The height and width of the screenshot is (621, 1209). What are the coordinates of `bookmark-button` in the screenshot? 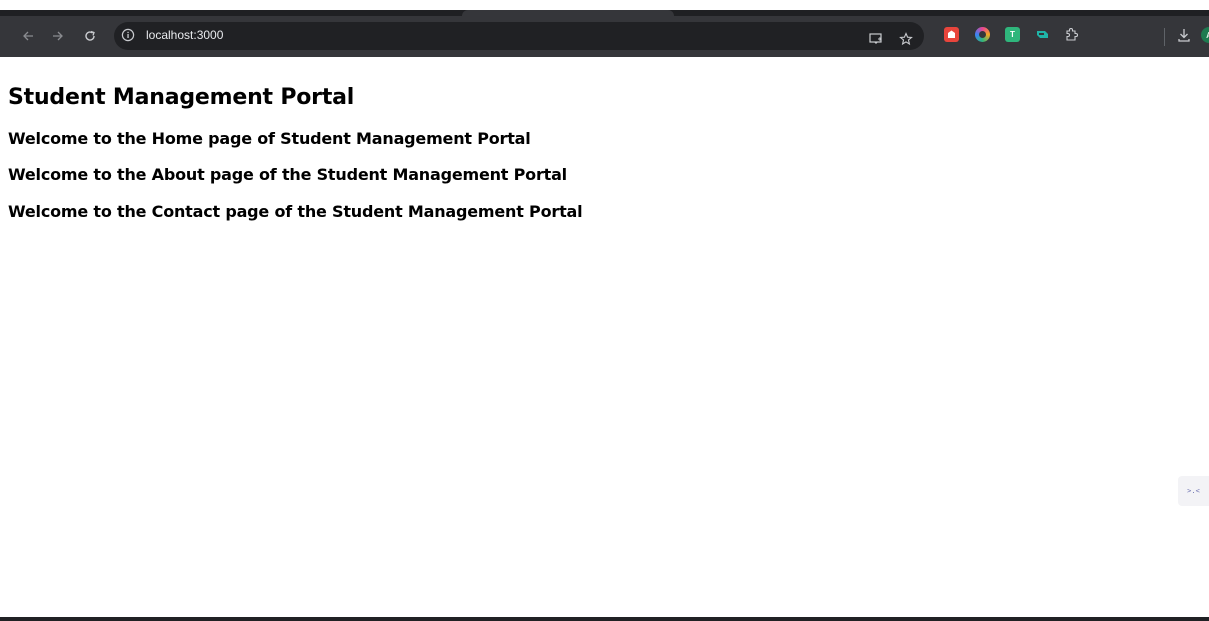 It's located at (906, 39).